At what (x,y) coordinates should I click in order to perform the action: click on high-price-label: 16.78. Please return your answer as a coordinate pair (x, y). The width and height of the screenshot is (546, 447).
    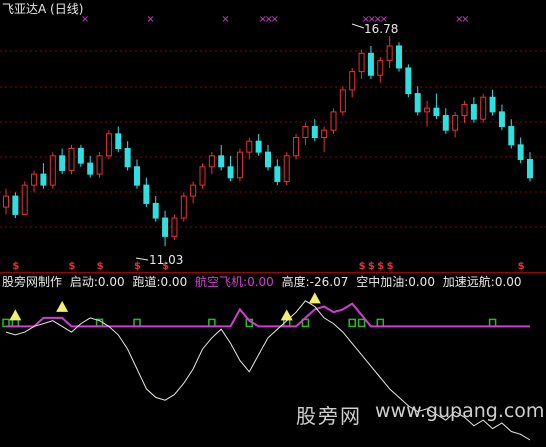
    Looking at the image, I should click on (381, 29).